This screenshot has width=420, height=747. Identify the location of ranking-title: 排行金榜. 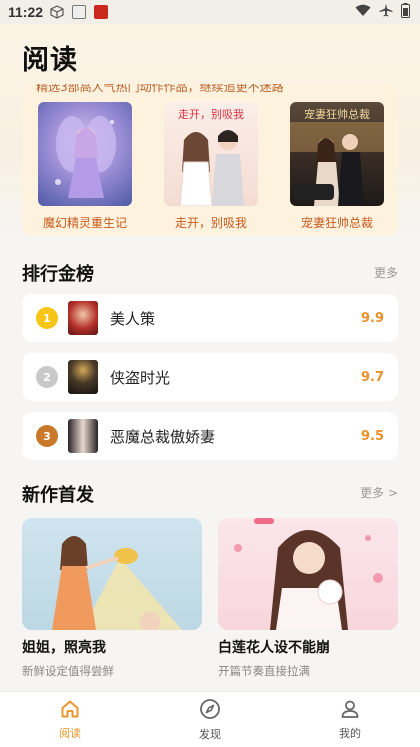
(58, 274).